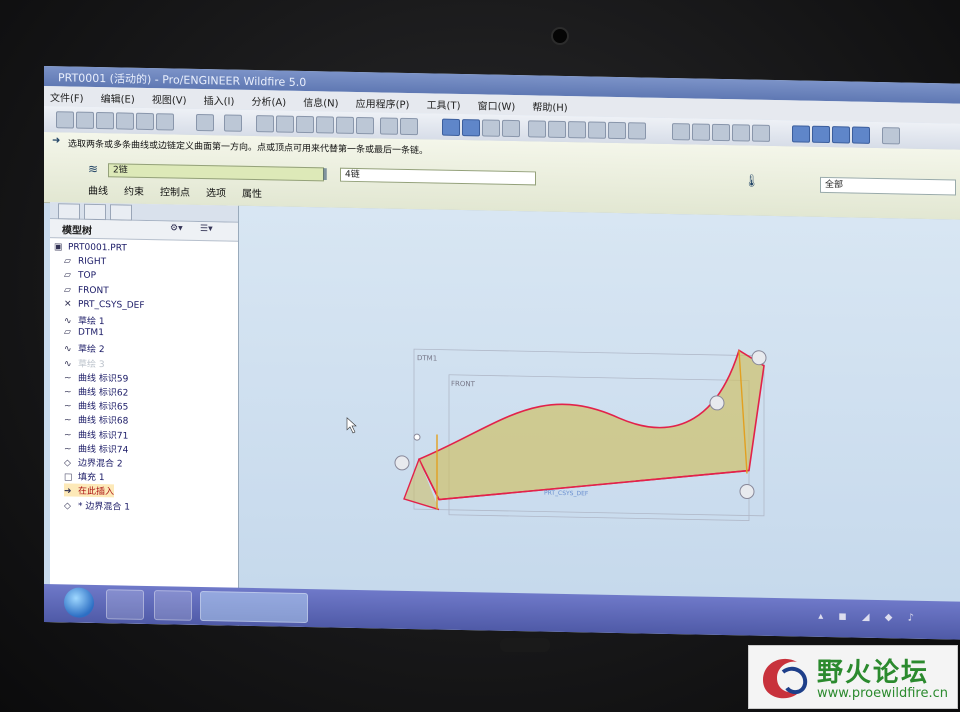 The width and height of the screenshot is (960, 712). Describe the element at coordinates (96, 448) in the screenshot. I see `tree-item: ∼ 曲线 标识74` at that location.